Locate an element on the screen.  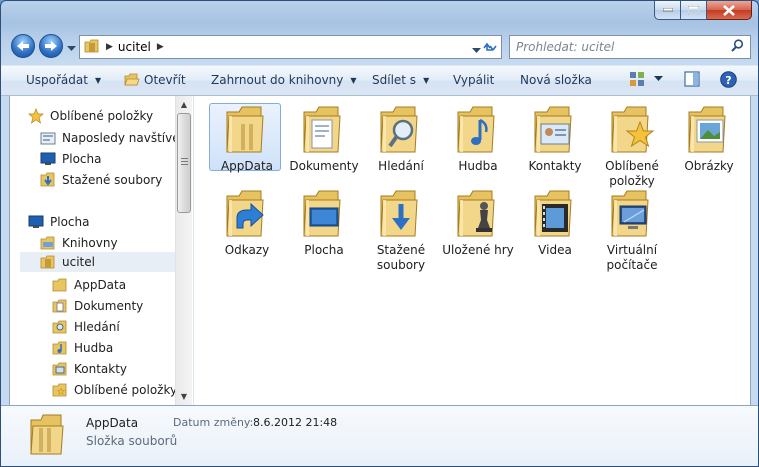
nav-item-libraries: Knihovny is located at coordinates (79, 243).